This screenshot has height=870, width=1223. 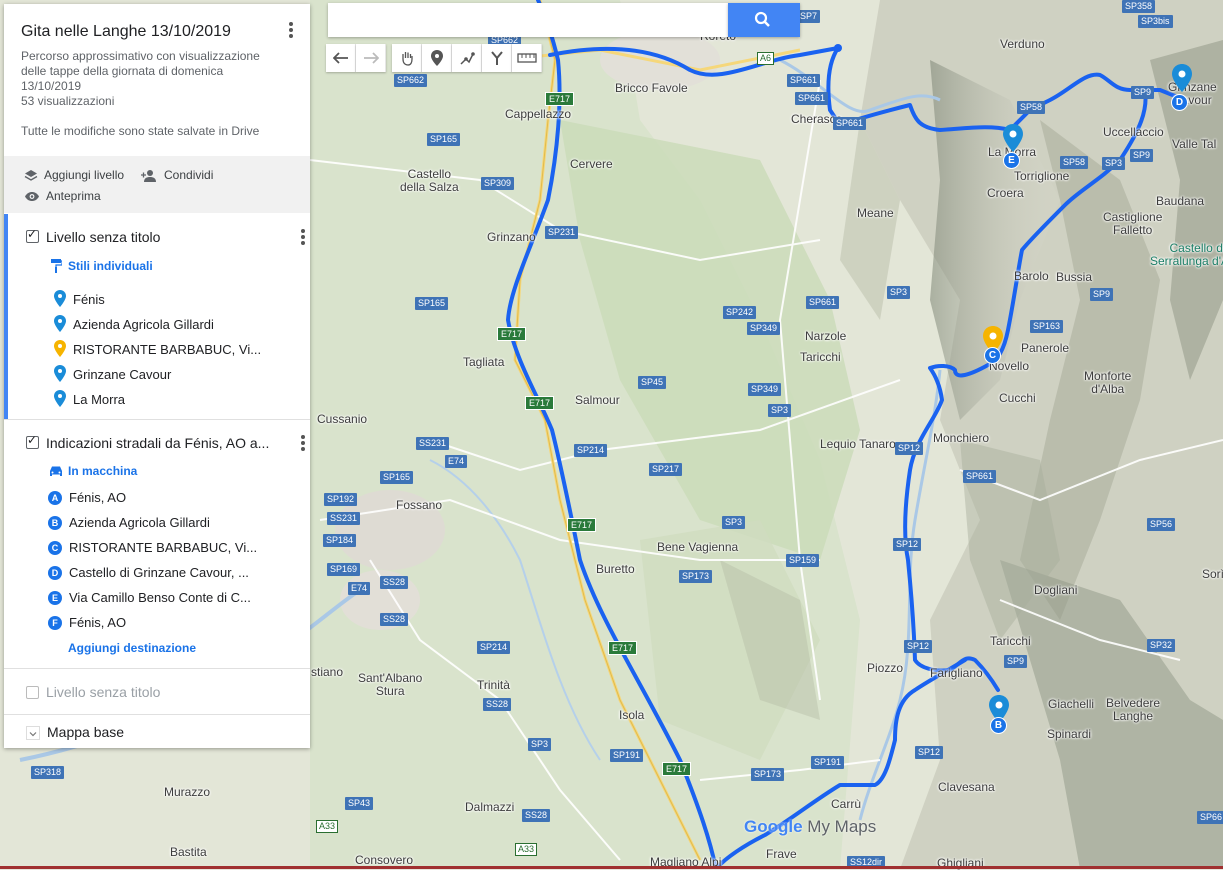 I want to click on route-stop: B Azienda Agricola Gillardi, so click(x=129, y=522).